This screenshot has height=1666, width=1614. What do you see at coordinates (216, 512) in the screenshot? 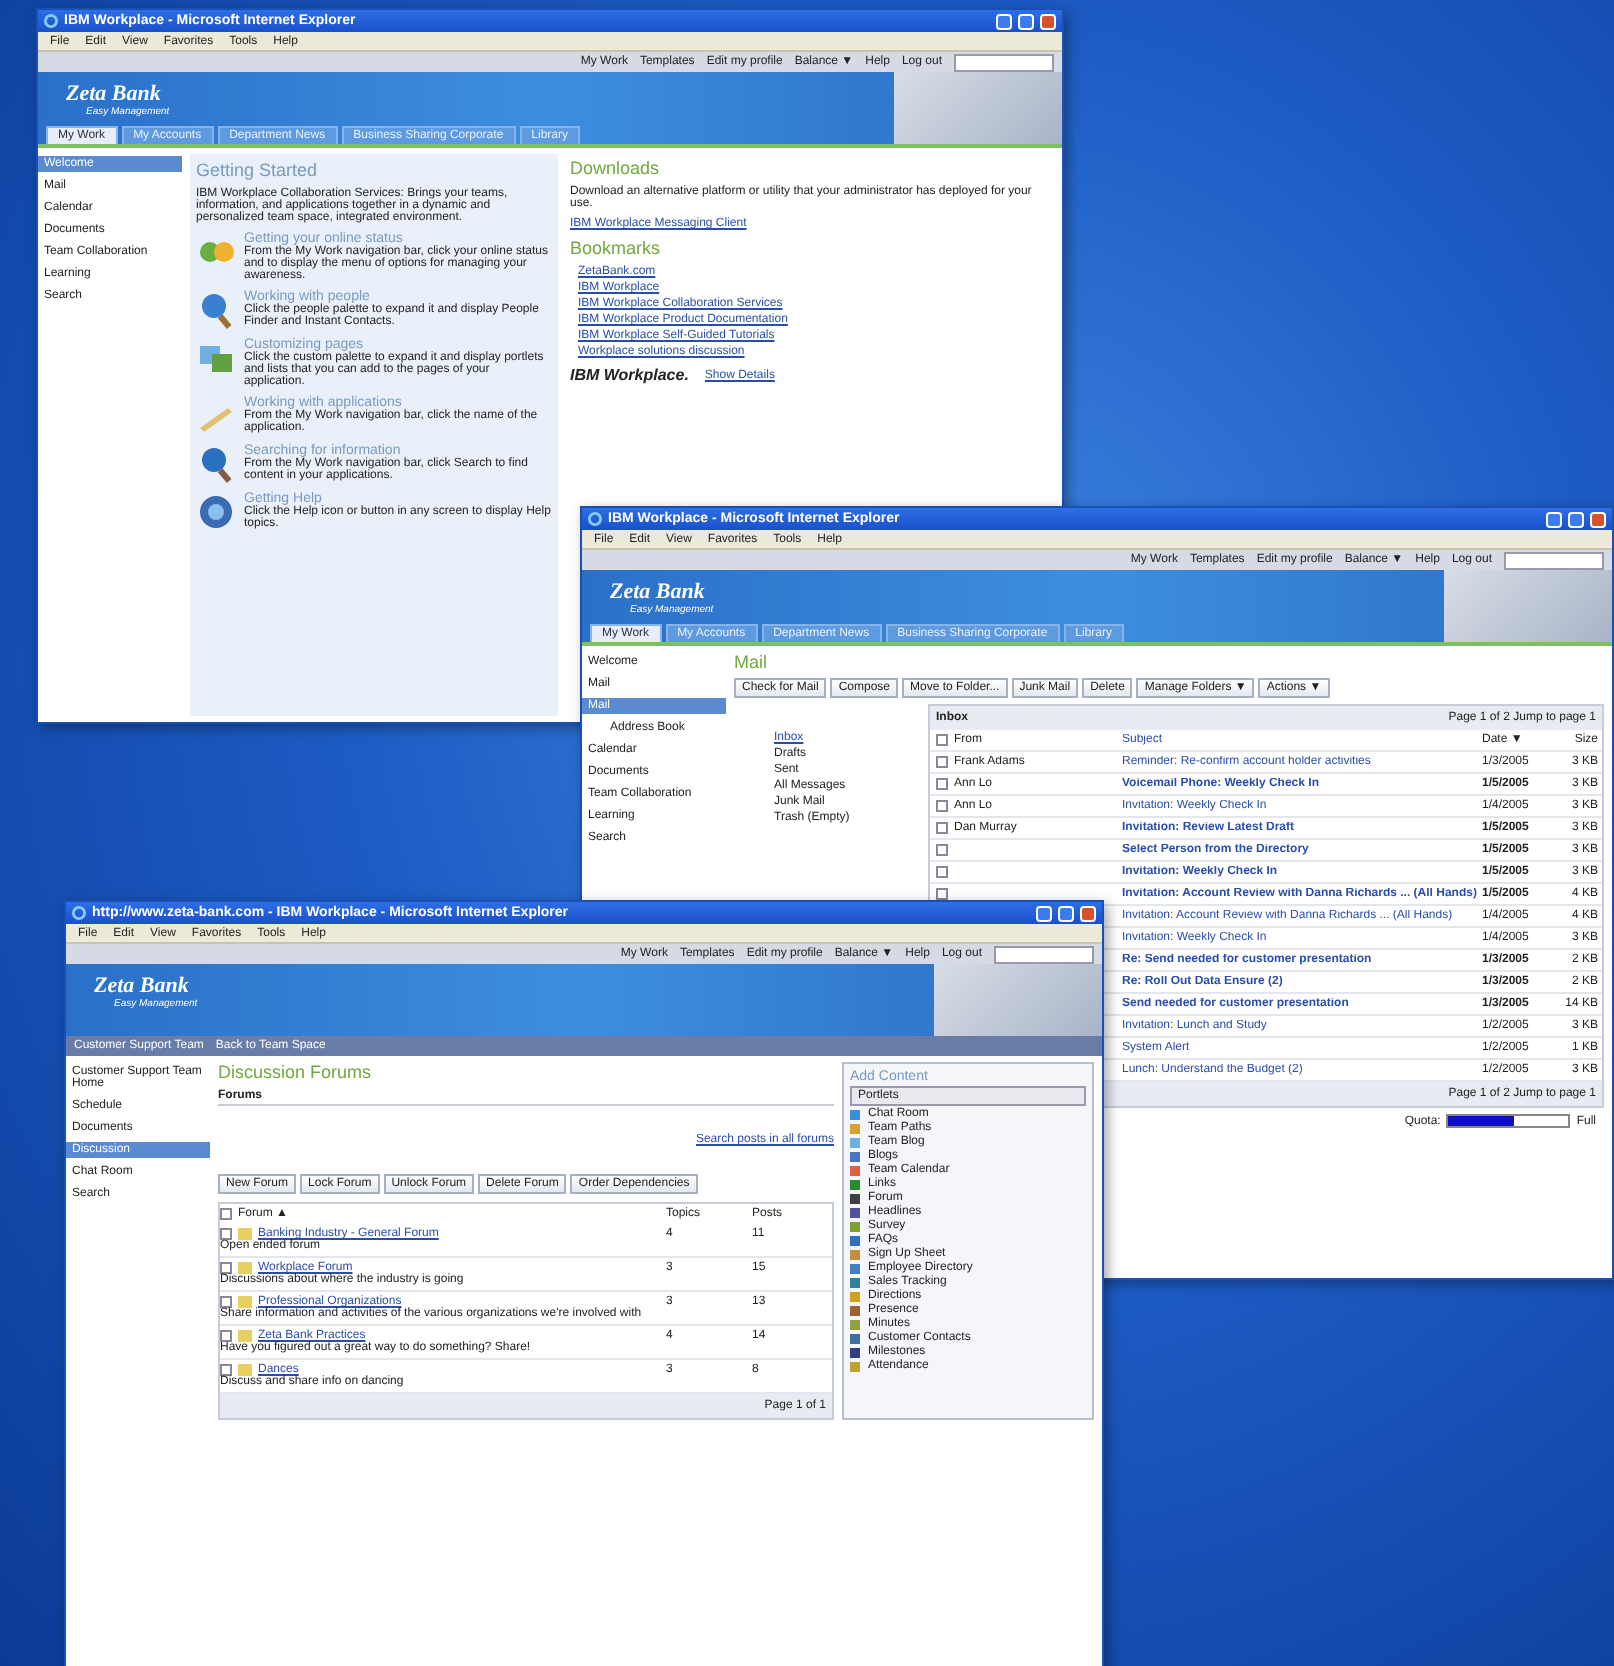
I see `help-icon` at bounding box center [216, 512].